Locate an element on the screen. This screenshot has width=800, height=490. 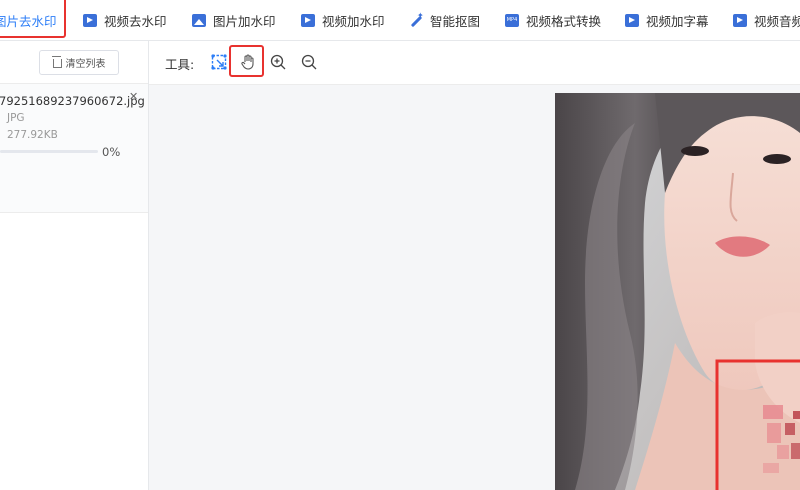
toolbar: 工具: is located at coordinates (474, 63).